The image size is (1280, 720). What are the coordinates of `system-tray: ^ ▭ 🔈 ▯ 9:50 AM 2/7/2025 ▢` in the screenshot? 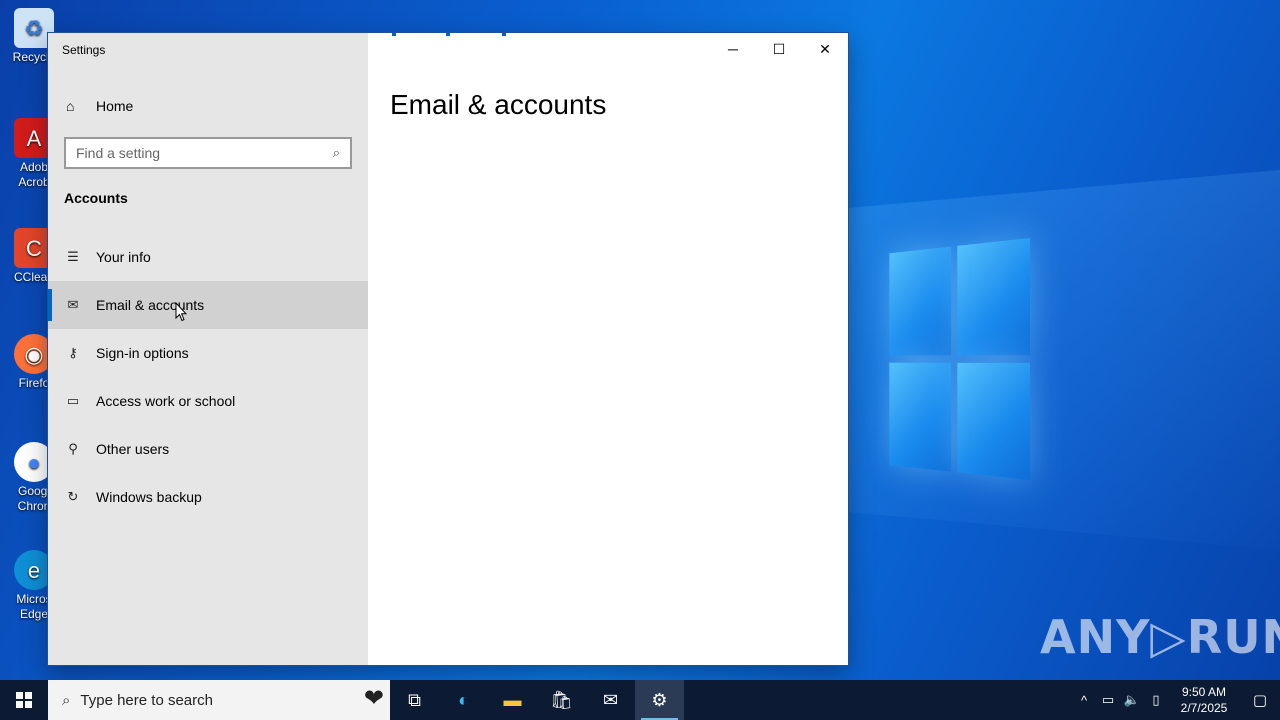 It's located at (1176, 700).